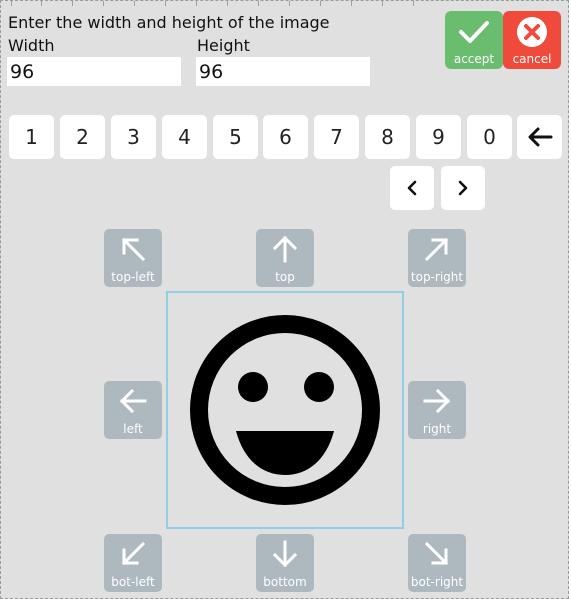  What do you see at coordinates (133, 582) in the screenshot?
I see `anchor-bottom-left-label: bot-left` at bounding box center [133, 582].